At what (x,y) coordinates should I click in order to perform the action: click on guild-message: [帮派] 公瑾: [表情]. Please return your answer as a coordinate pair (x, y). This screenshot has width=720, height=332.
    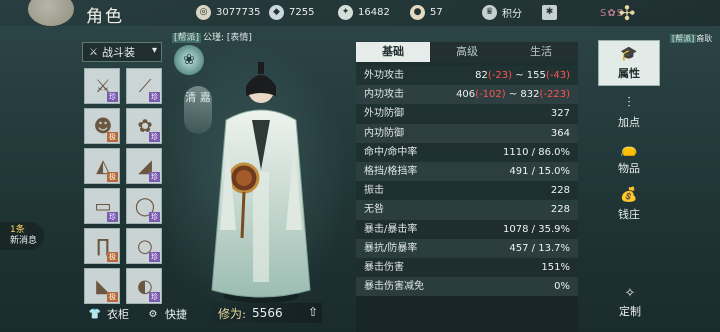
    Looking at the image, I should click on (212, 36).